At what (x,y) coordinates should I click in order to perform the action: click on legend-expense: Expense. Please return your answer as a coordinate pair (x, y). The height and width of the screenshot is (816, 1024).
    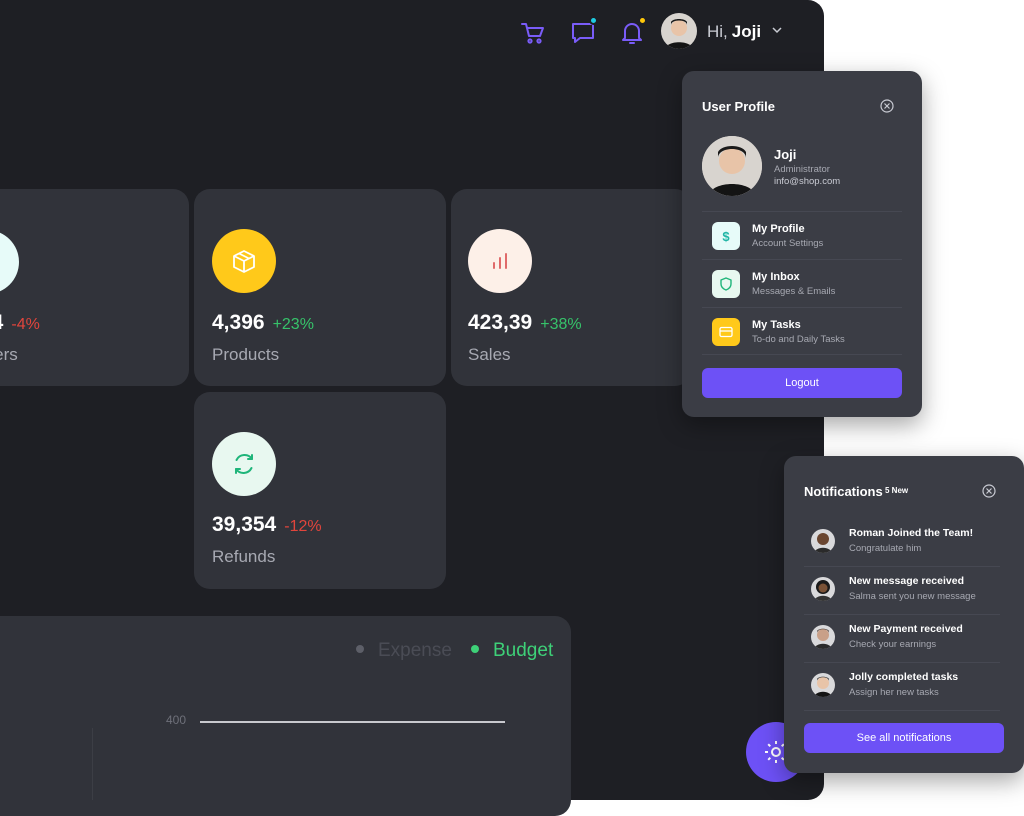
    Looking at the image, I should click on (404, 651).